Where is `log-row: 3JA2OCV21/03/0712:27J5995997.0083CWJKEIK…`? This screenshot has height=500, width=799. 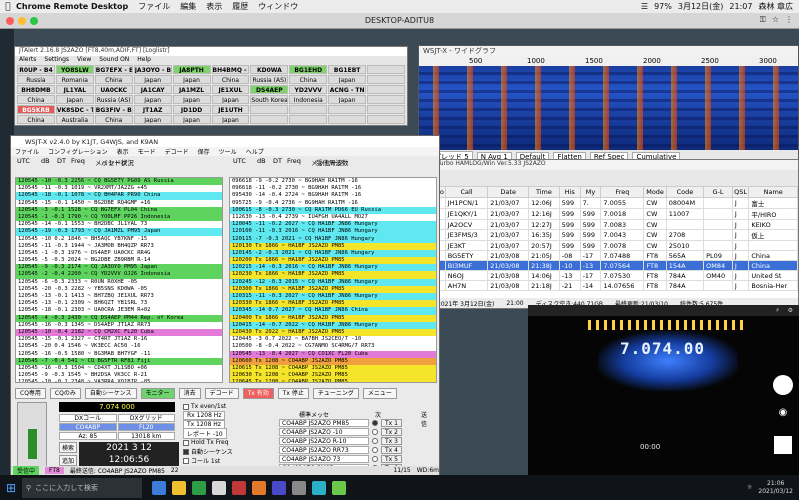
log-row: 3JA2OCV21/03/0712:27J5995997.0083CWJKEIK… is located at coordinates (615, 224).